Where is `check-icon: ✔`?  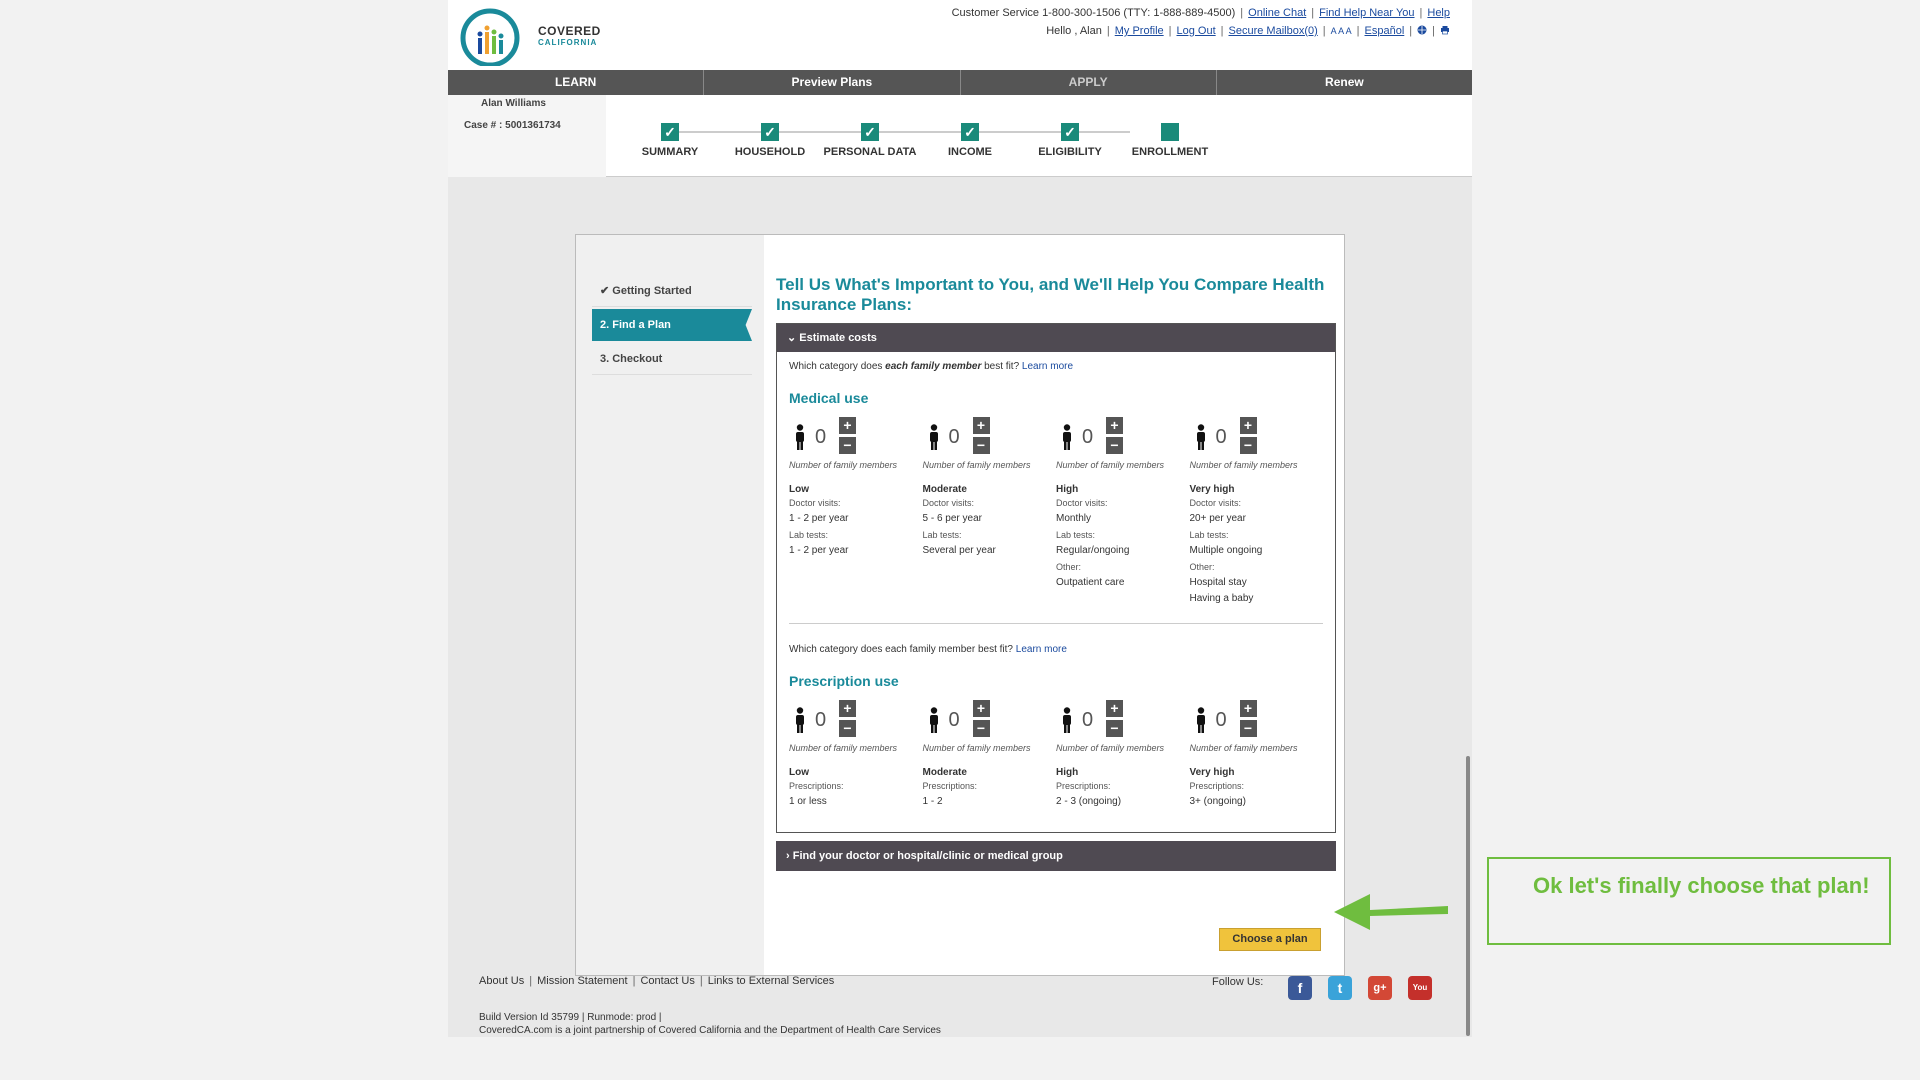
check-icon: ✔ is located at coordinates (606, 291).